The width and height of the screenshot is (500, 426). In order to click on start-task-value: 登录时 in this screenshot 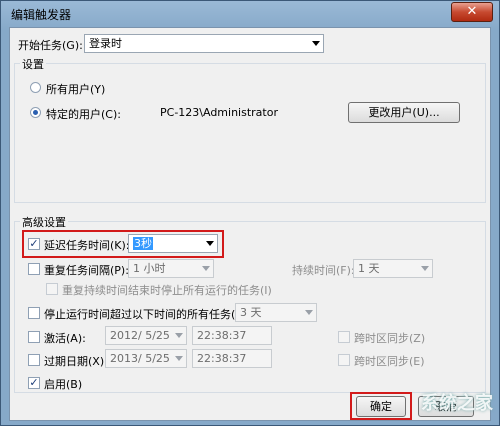, I will do `click(105, 43)`.